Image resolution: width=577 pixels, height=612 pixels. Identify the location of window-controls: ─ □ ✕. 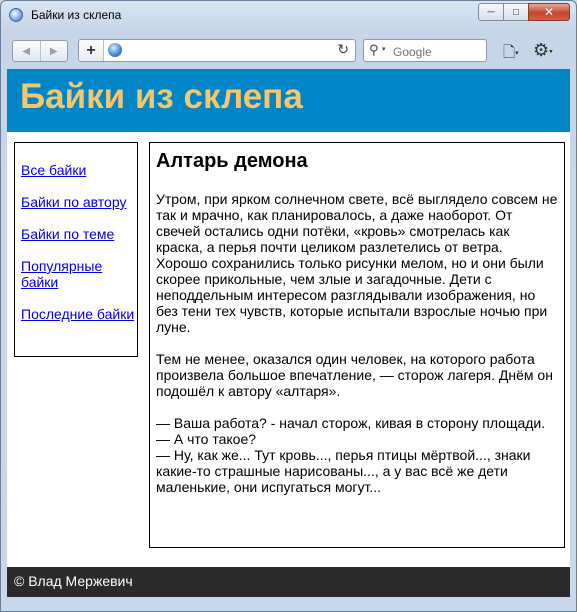
(524, 12).